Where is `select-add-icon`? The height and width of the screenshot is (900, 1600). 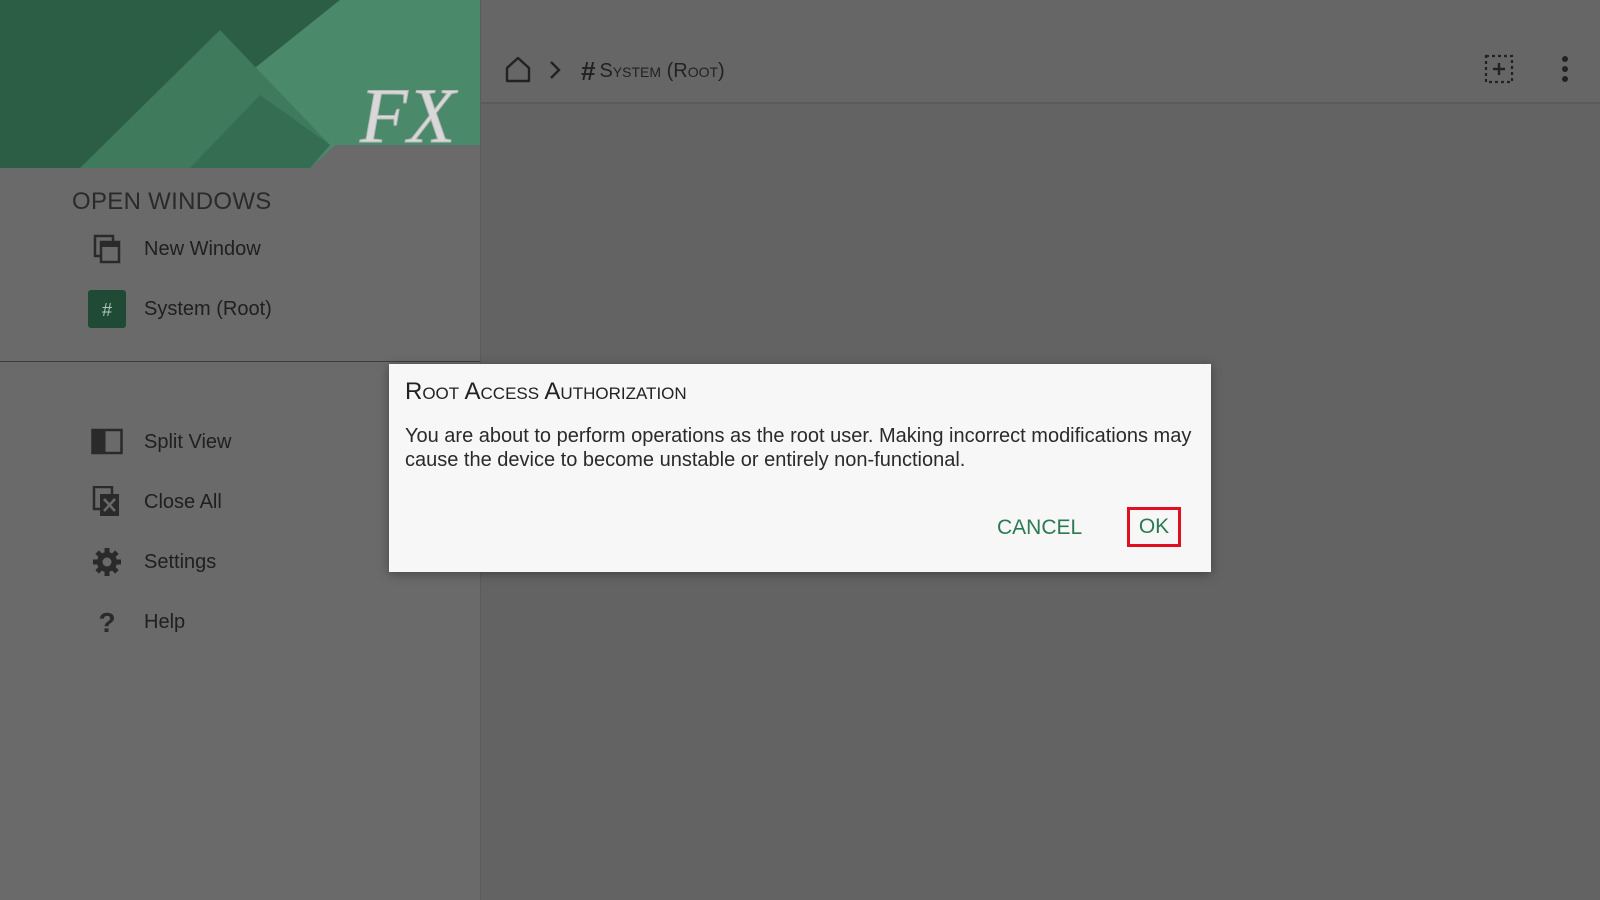 select-add-icon is located at coordinates (1499, 69).